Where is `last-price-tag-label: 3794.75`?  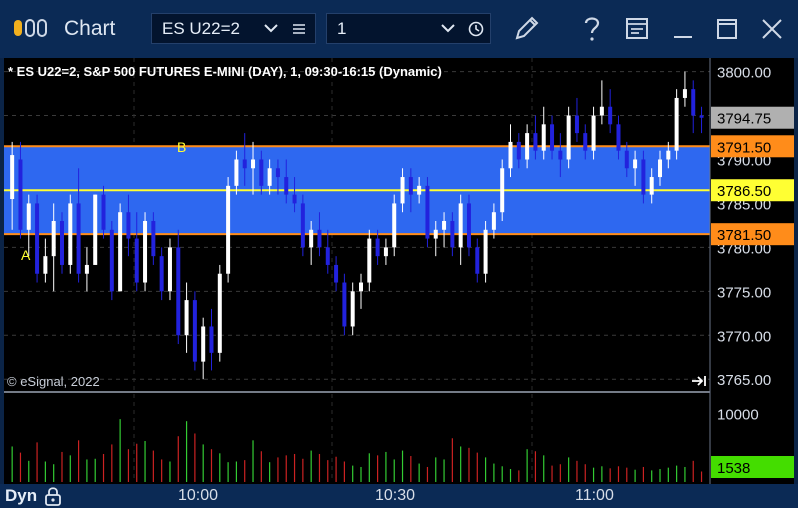 last-price-tag-label: 3794.75 is located at coordinates (744, 119).